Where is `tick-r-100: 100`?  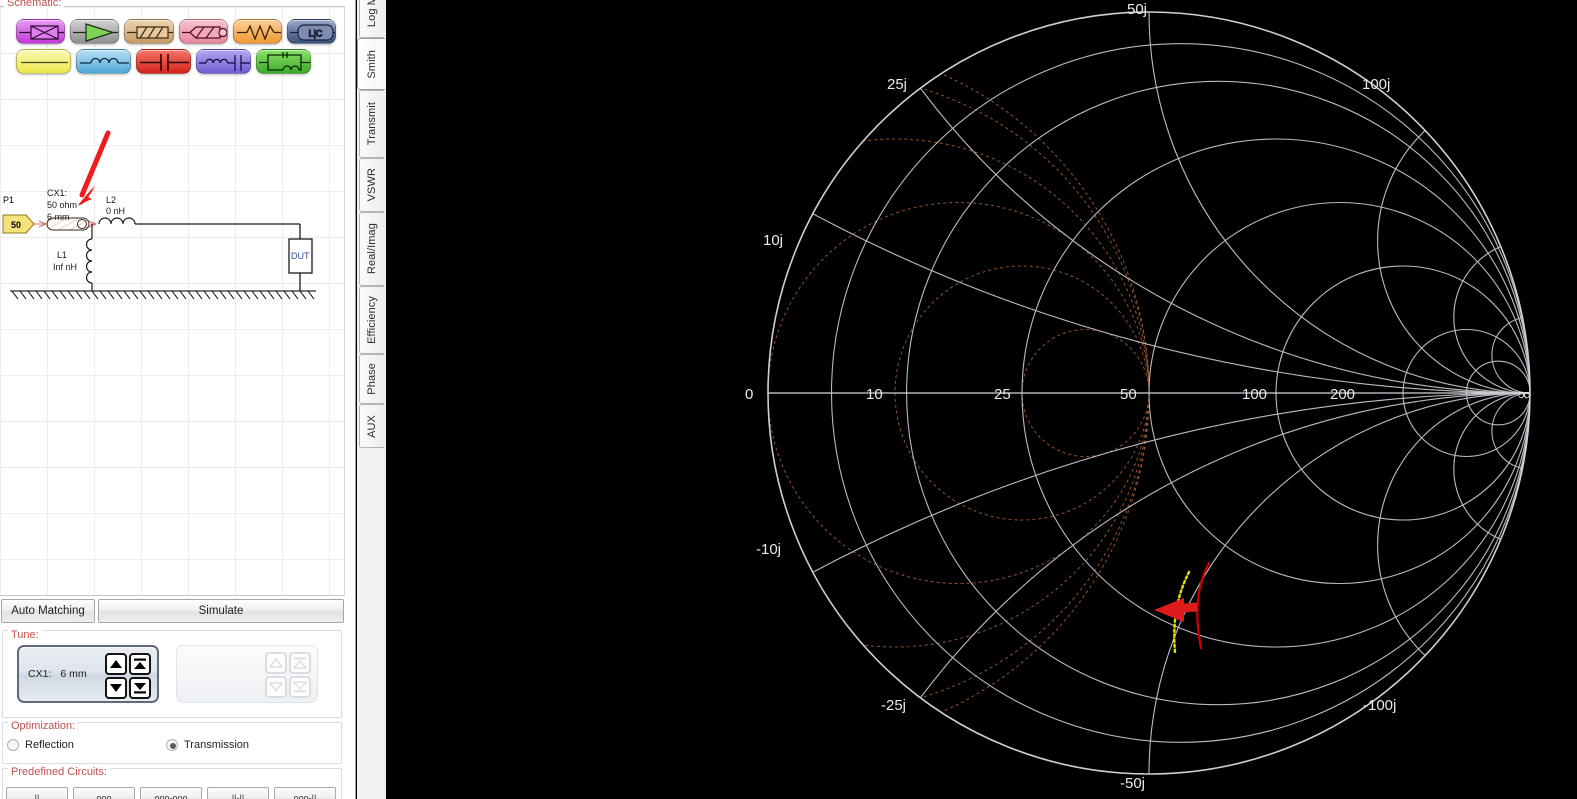
tick-r-100: 100 is located at coordinates (1254, 394).